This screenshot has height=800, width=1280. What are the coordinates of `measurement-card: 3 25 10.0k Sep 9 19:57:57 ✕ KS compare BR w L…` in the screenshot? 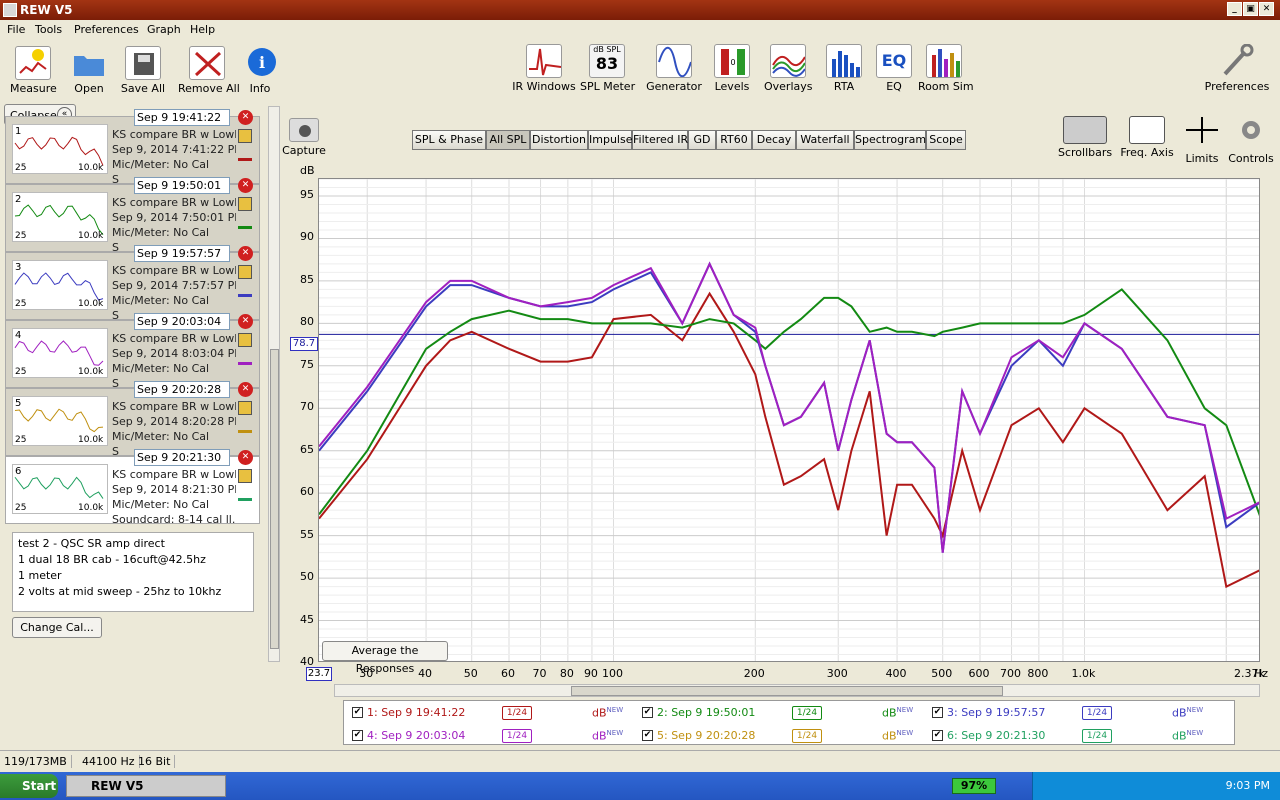 It's located at (132, 283).